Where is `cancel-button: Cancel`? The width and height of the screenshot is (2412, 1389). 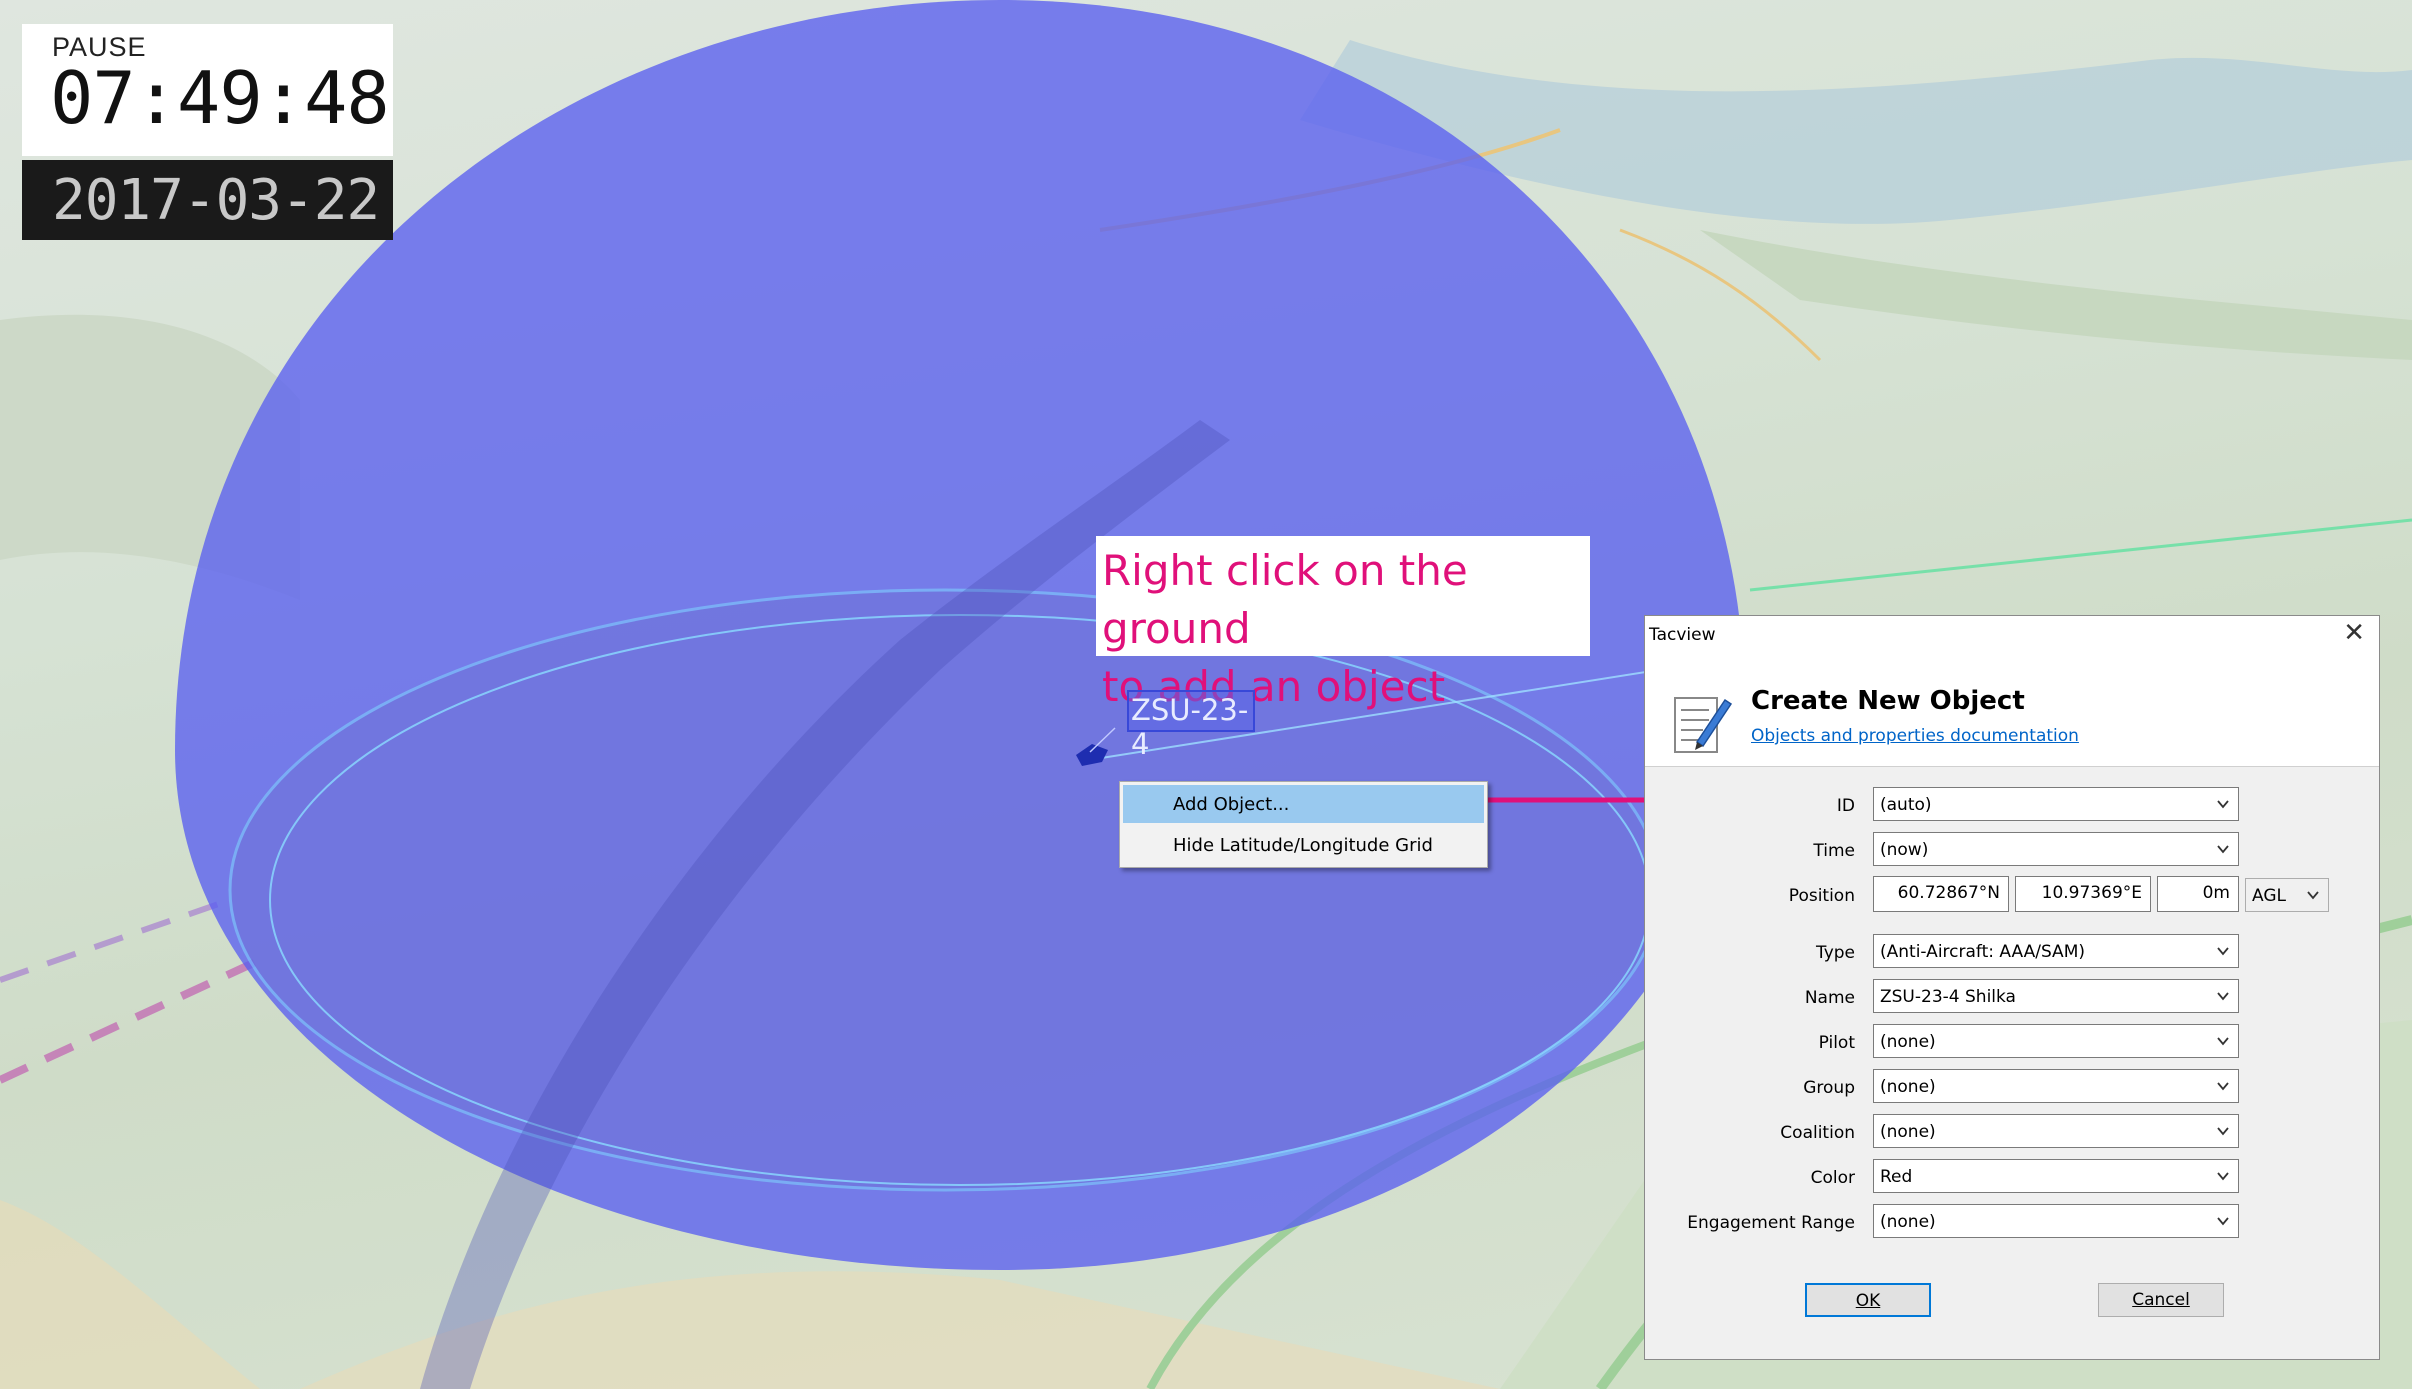 cancel-button: Cancel is located at coordinates (2161, 1300).